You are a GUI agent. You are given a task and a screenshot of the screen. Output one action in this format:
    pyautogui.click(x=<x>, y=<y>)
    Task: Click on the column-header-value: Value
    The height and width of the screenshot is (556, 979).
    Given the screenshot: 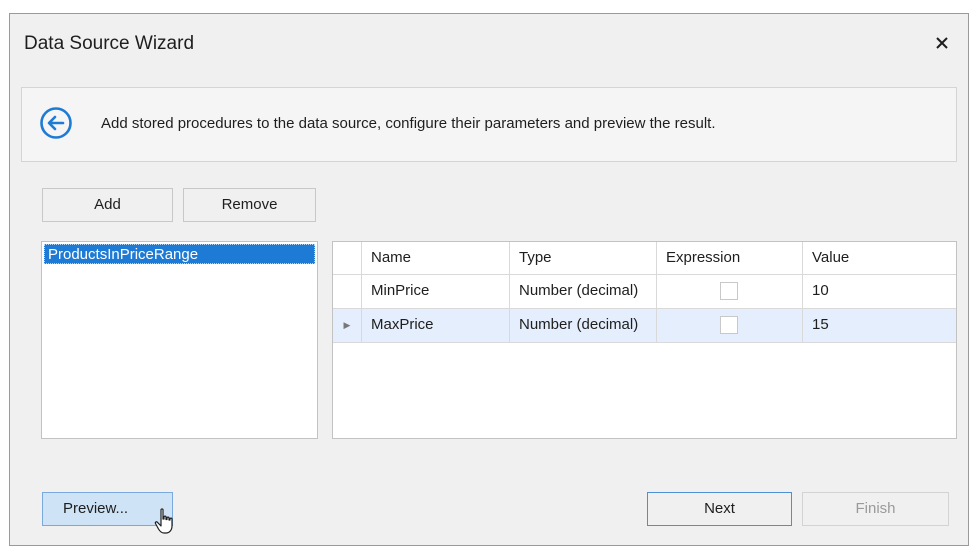 What is the action you would take?
    pyautogui.click(x=879, y=258)
    